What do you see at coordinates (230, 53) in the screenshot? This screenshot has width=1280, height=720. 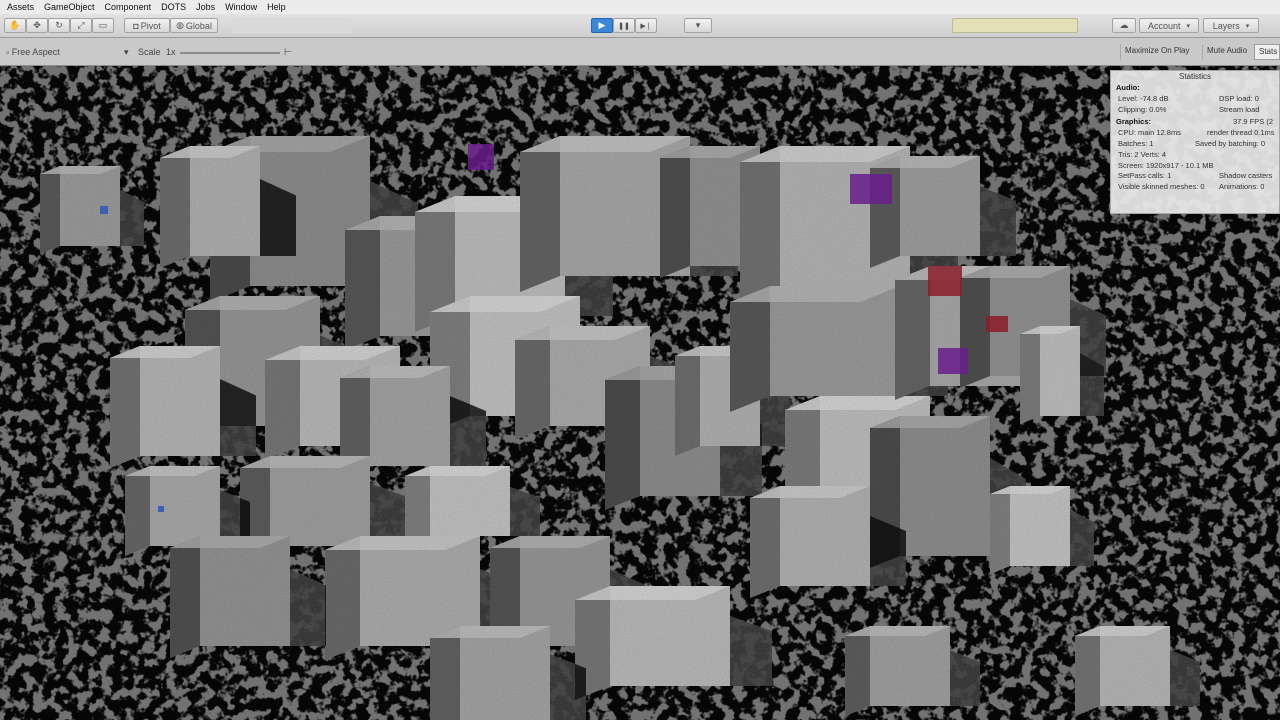 I see `scale-slider-track` at bounding box center [230, 53].